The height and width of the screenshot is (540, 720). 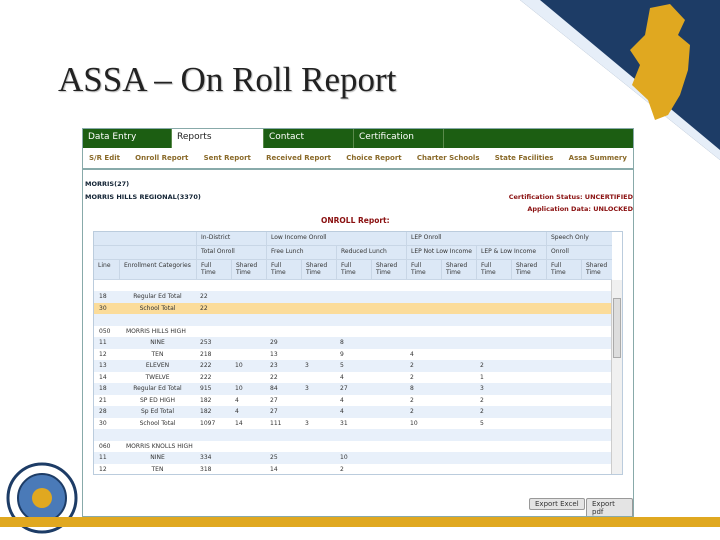 What do you see at coordinates (206, 388) in the screenshot?
I see `row-value: 915` at bounding box center [206, 388].